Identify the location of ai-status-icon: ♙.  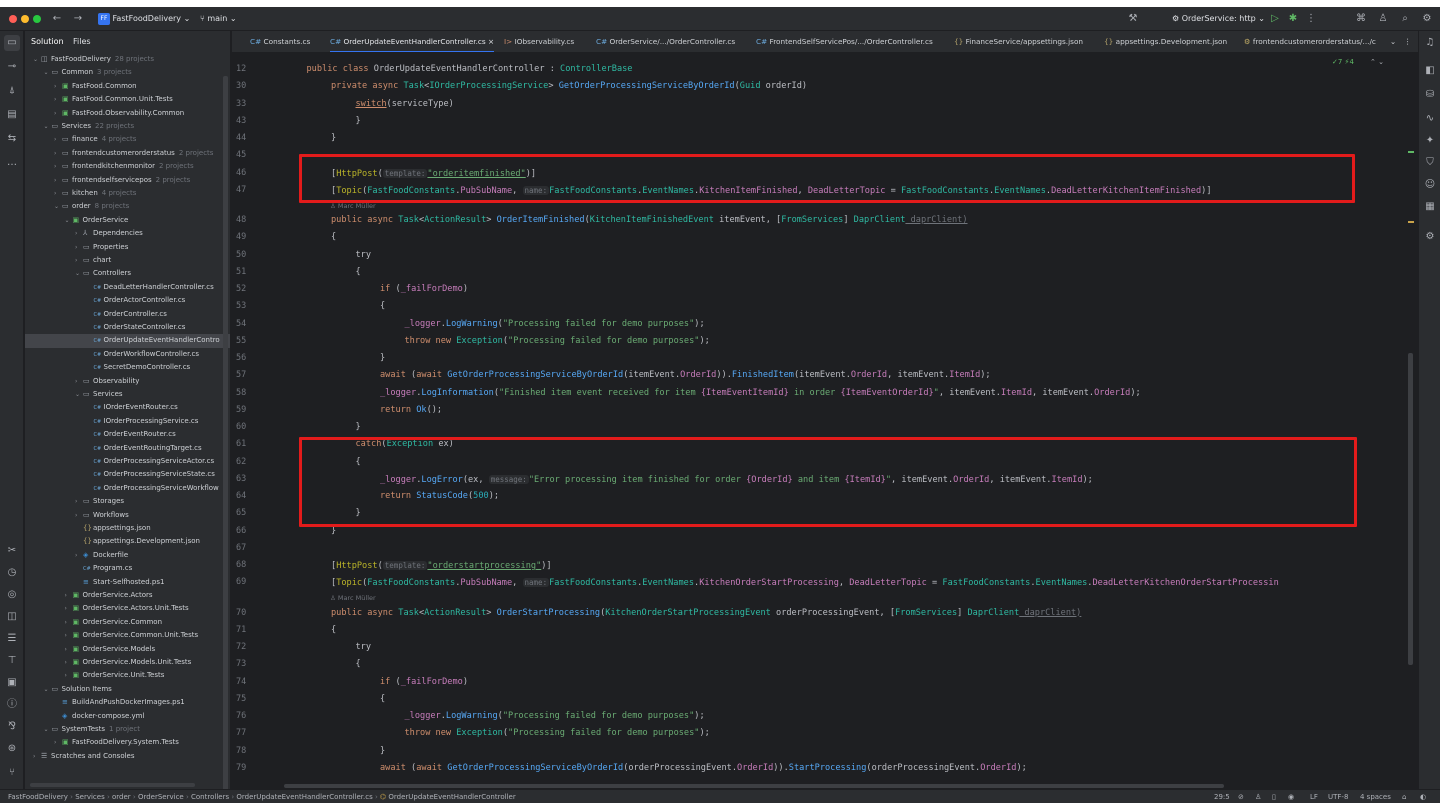
(1258, 796).